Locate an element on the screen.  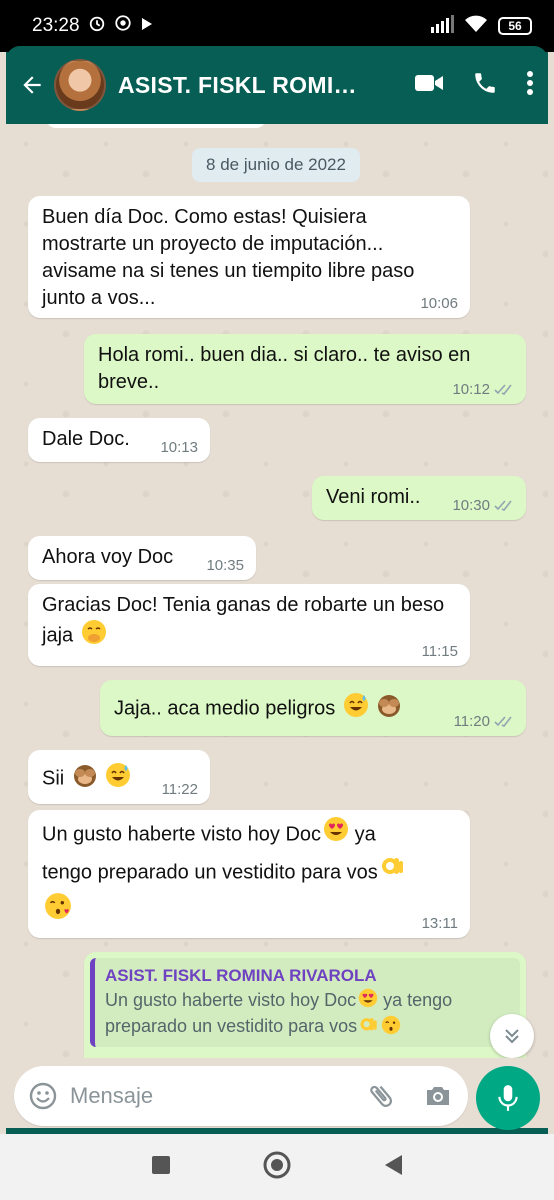
quoted-text-line2: preparado un vestidito para vos is located at coordinates (231, 1026).